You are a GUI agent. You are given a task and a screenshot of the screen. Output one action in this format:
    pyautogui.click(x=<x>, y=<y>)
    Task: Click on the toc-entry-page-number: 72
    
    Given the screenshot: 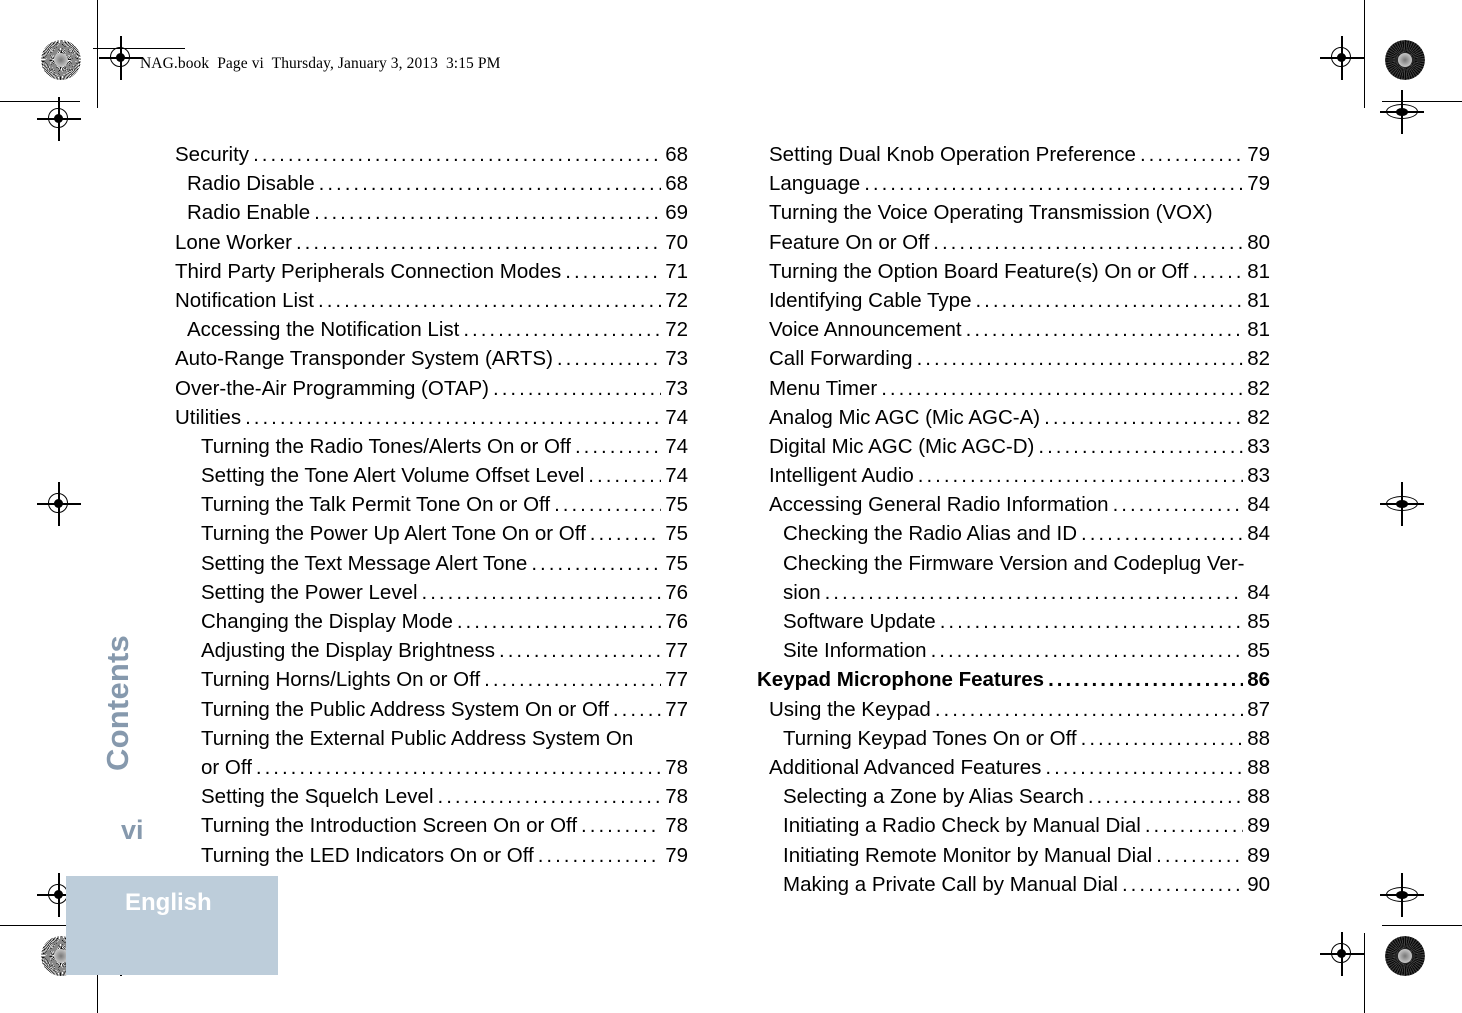 What is the action you would take?
    pyautogui.click(x=674, y=300)
    